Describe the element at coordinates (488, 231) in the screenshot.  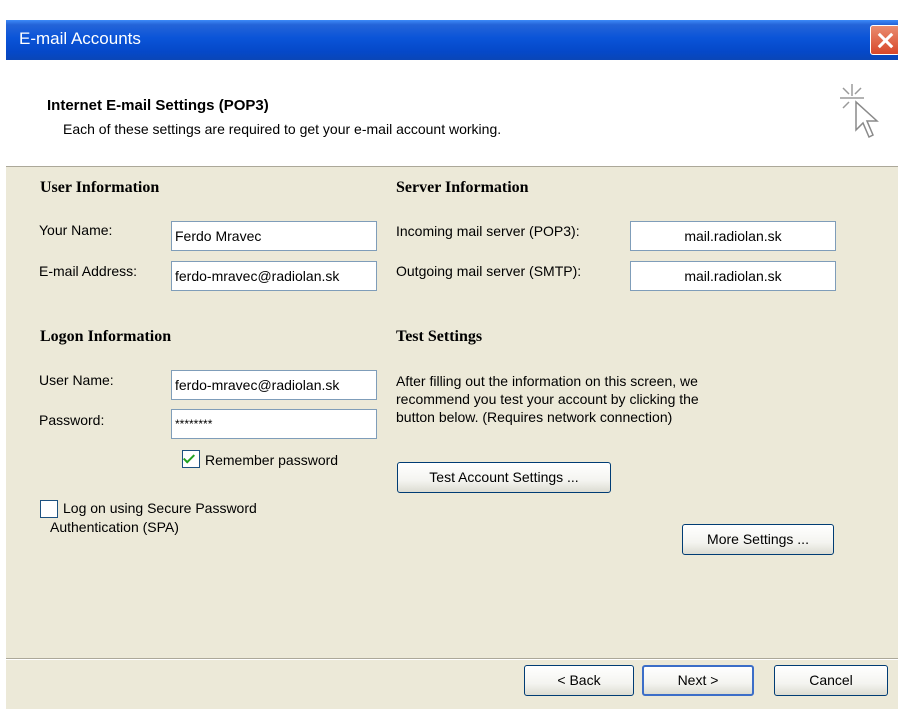
I see `incoming-server-label: Incoming mail server (POP3):` at that location.